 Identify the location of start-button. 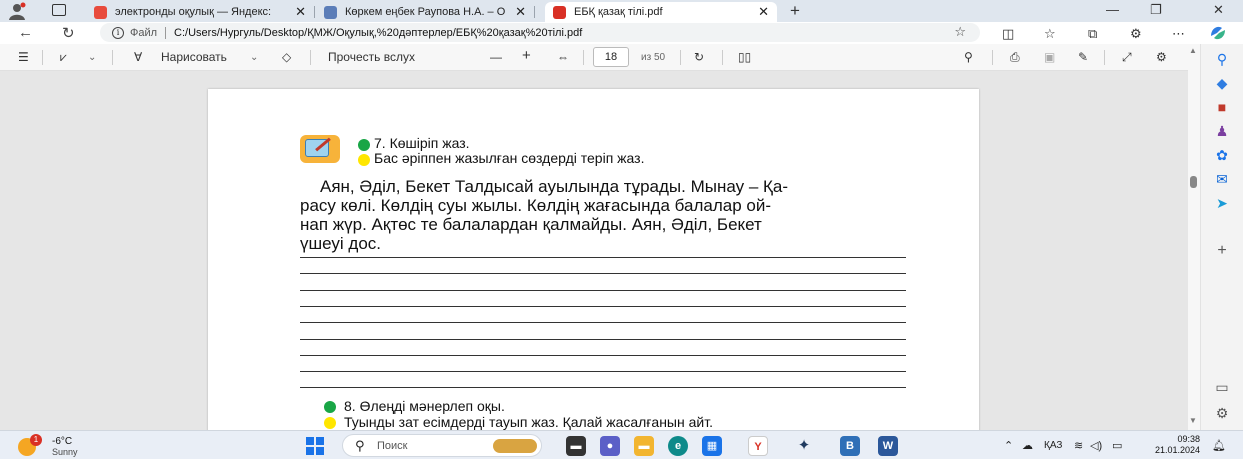
(315, 446).